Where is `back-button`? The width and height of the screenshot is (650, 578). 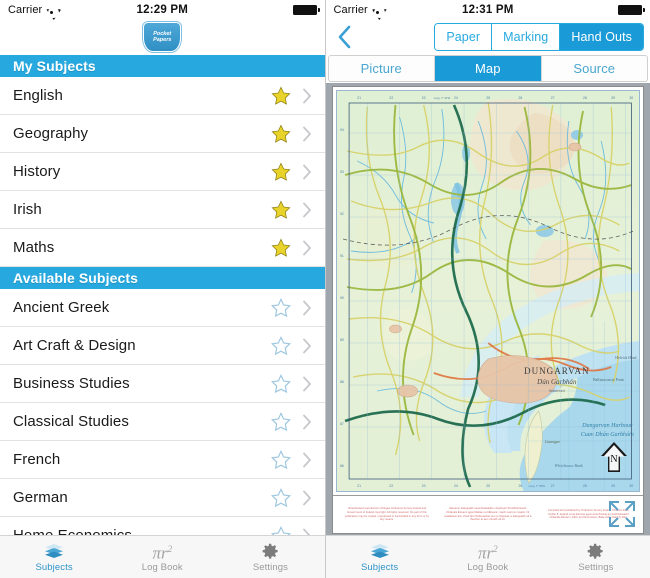
back-button is located at coordinates (345, 37).